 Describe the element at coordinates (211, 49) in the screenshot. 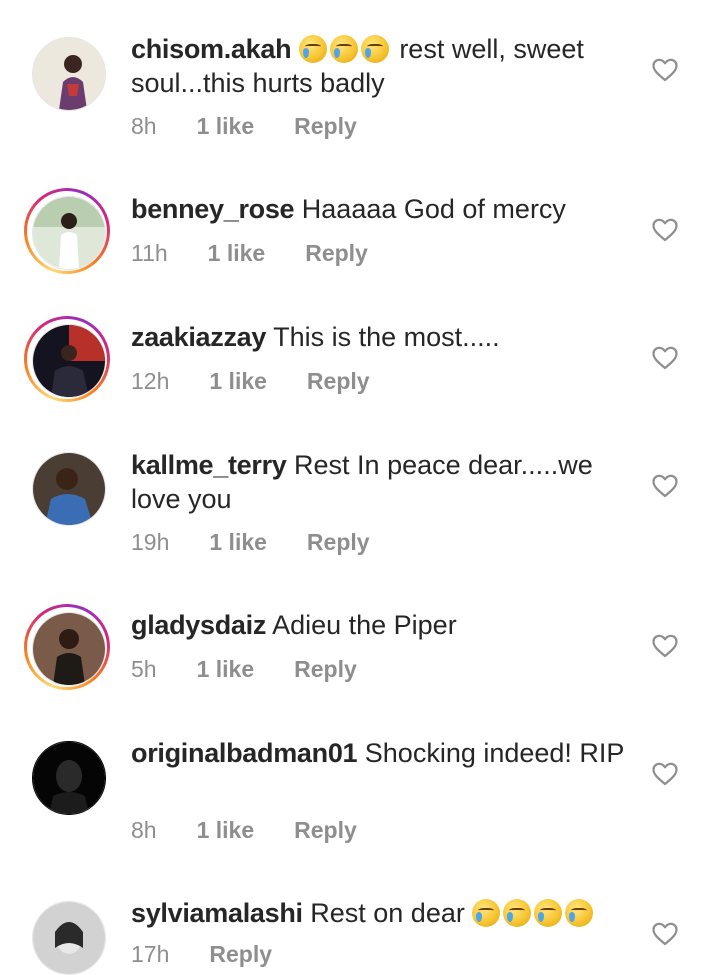

I see `comment-username: chisom.akah` at that location.